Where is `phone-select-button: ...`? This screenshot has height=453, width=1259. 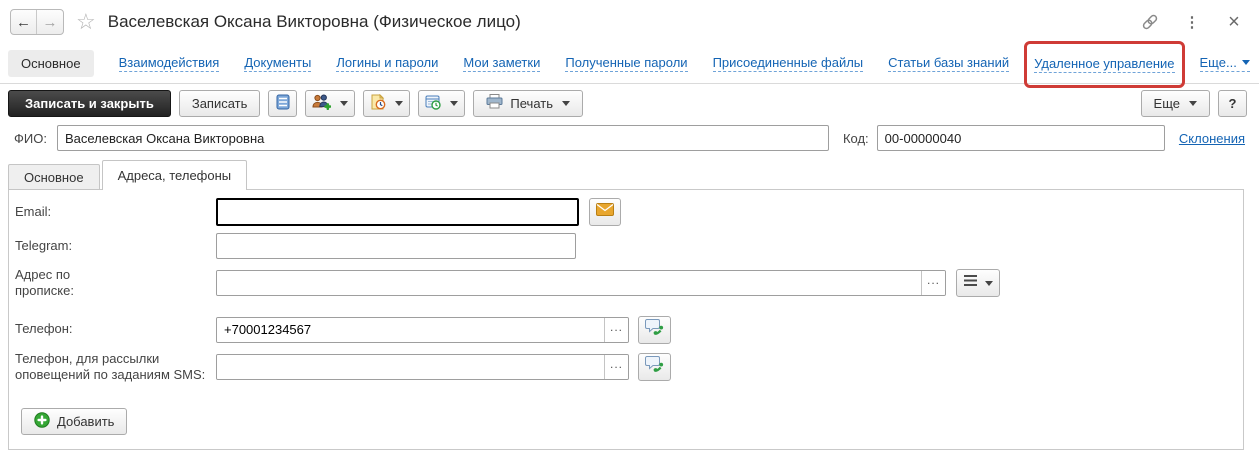 phone-select-button: ... is located at coordinates (616, 329).